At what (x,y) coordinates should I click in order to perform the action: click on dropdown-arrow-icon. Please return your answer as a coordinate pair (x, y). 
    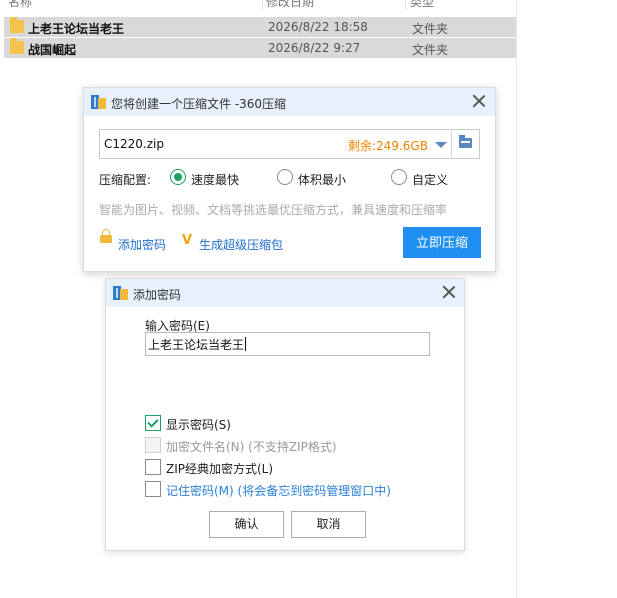
    Looking at the image, I should click on (441, 145).